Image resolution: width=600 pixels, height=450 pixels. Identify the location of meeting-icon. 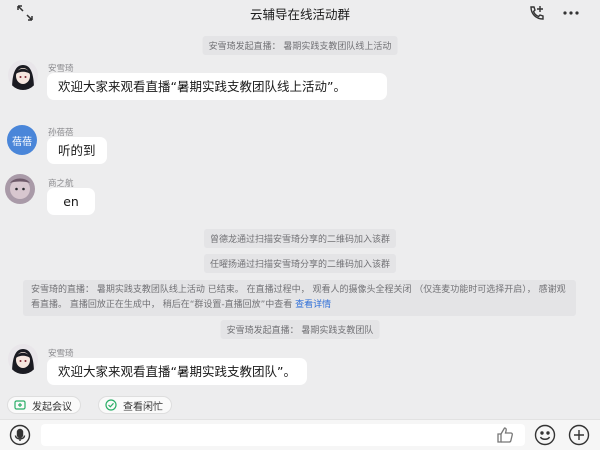
(20, 405).